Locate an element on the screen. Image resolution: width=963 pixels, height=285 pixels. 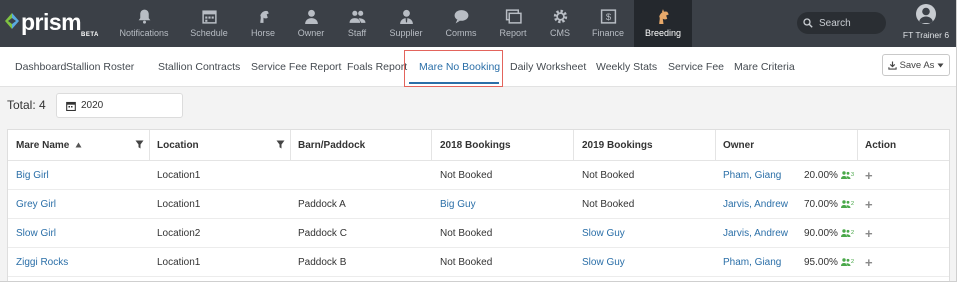
total-count: Total: 4 is located at coordinates (26, 105).